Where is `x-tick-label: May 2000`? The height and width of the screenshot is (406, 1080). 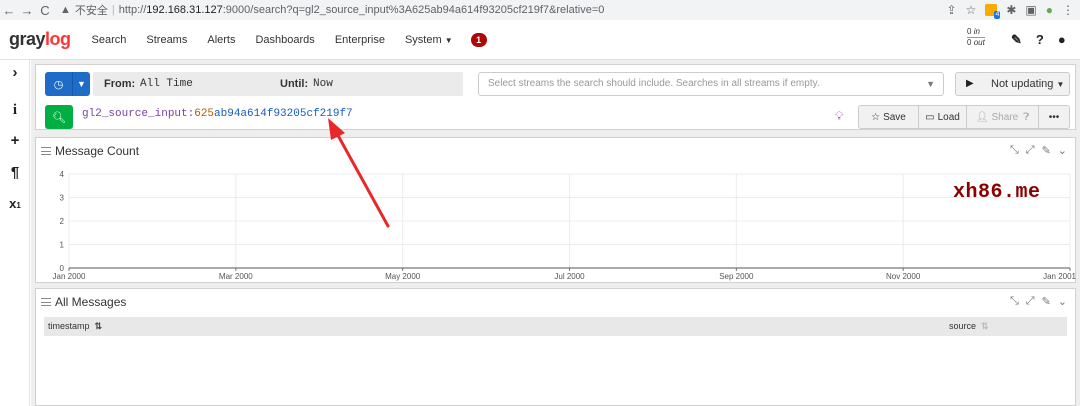 x-tick-label: May 2000 is located at coordinates (403, 276).